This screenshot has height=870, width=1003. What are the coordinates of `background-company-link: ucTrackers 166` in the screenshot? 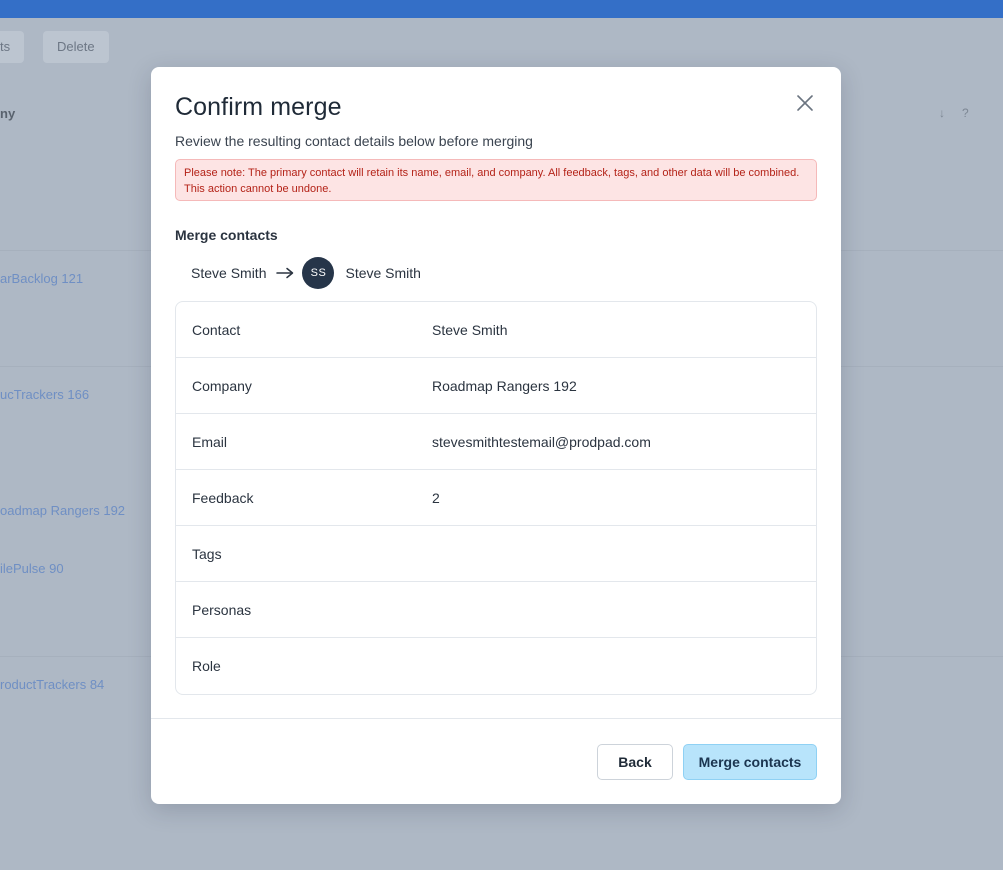 It's located at (45, 394).